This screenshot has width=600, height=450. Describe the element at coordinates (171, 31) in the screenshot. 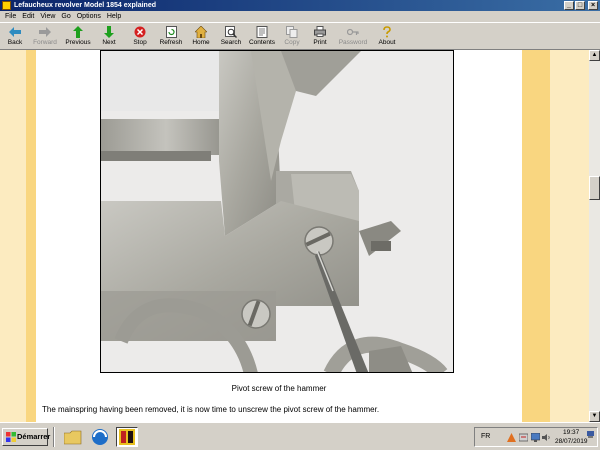

I see `refresh-icon` at that location.